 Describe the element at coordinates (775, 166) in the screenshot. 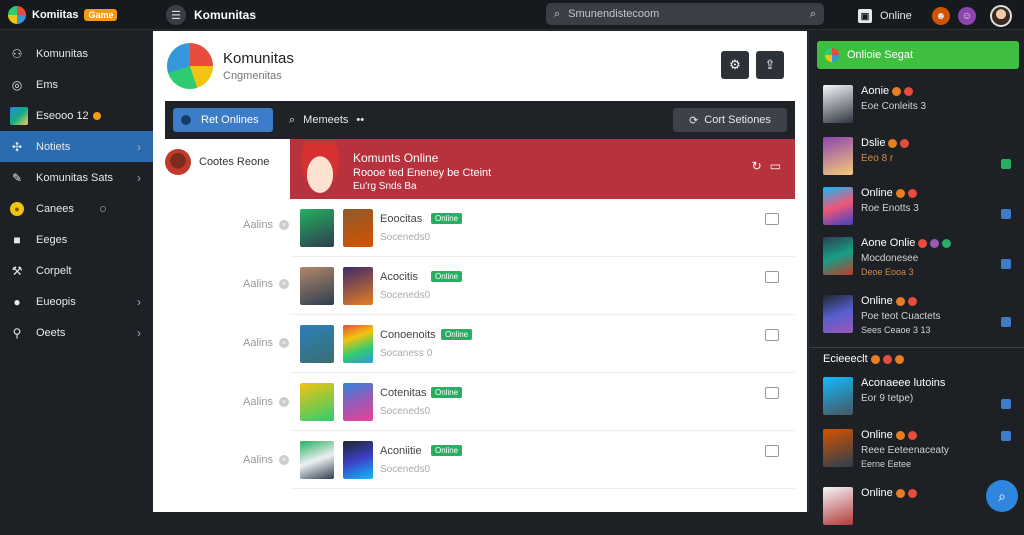

I see `window-icon: ▭` at that location.